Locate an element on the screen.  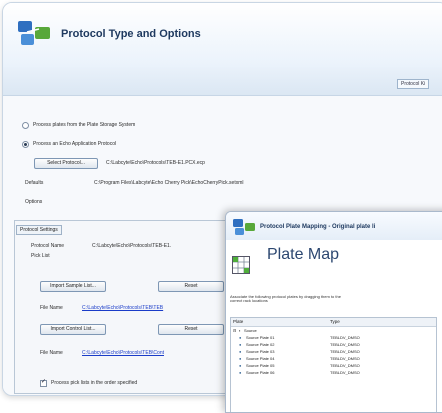
tab-protocol-kit: Protocol Ki is located at coordinates (413, 84).